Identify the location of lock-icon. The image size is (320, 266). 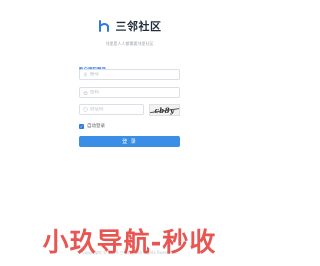
(85, 92).